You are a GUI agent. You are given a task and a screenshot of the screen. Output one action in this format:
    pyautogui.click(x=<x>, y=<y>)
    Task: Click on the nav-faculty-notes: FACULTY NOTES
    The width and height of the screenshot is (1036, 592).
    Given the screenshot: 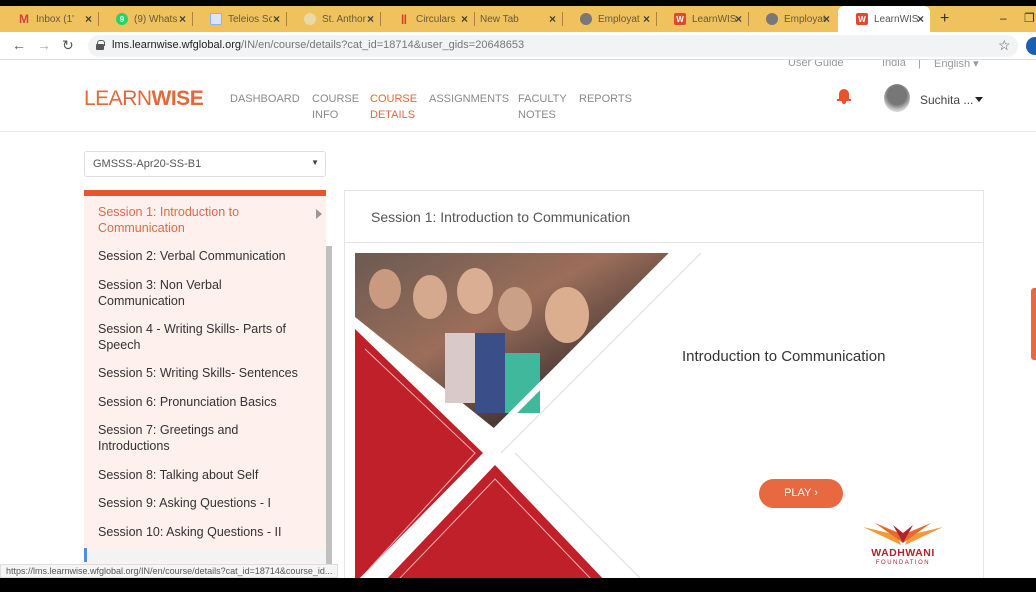 What is the action you would take?
    pyautogui.click(x=542, y=107)
    